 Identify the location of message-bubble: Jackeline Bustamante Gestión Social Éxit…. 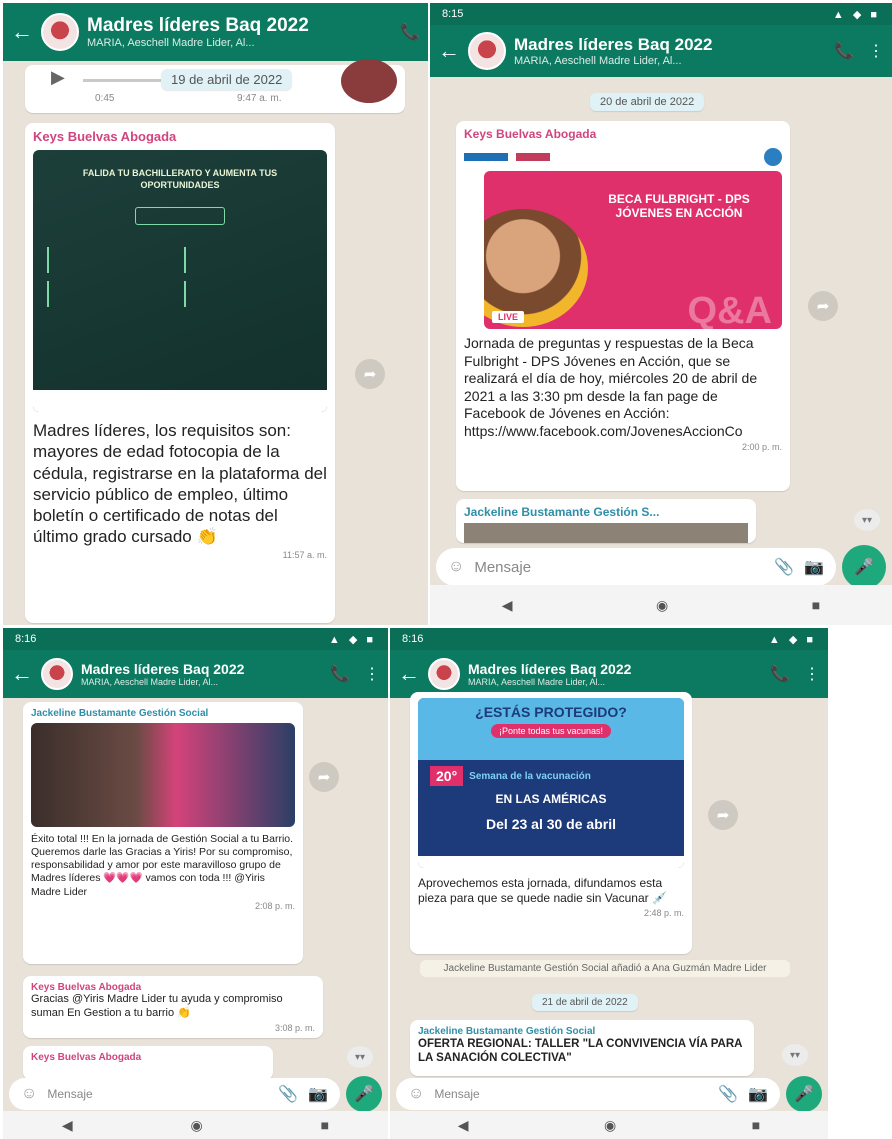
(163, 833).